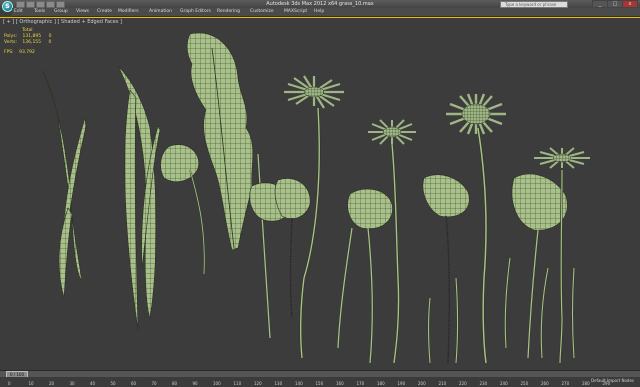 The height and width of the screenshot is (387, 640). Describe the element at coordinates (175, 383) in the screenshot. I see `tick-label: 80` at that location.